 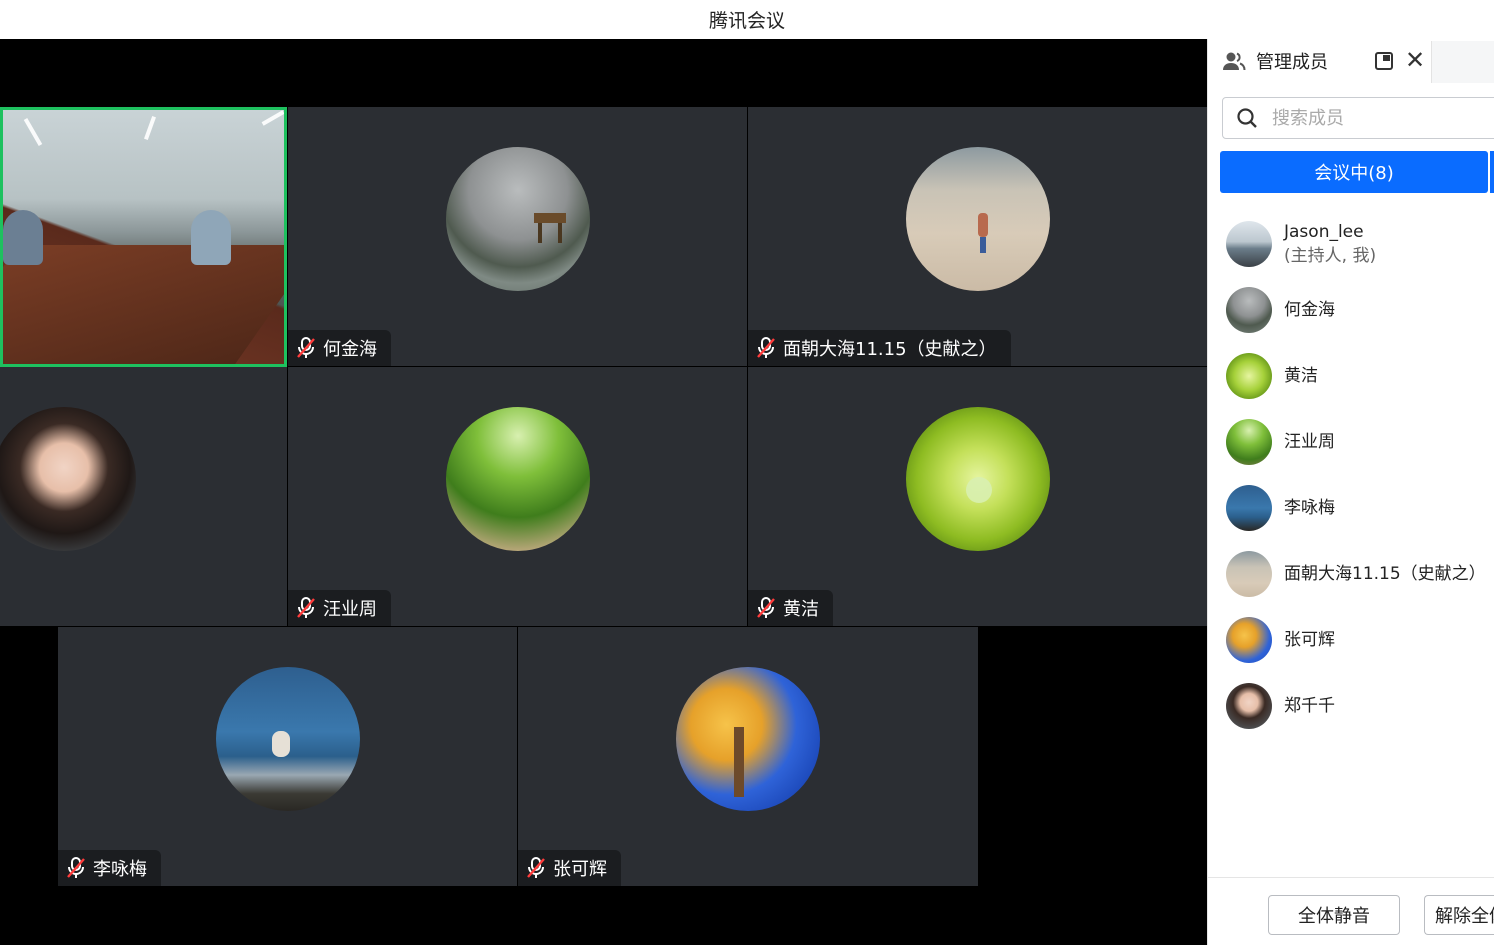 I want to click on member-role: (主持人, 我), so click(x=1330, y=256).